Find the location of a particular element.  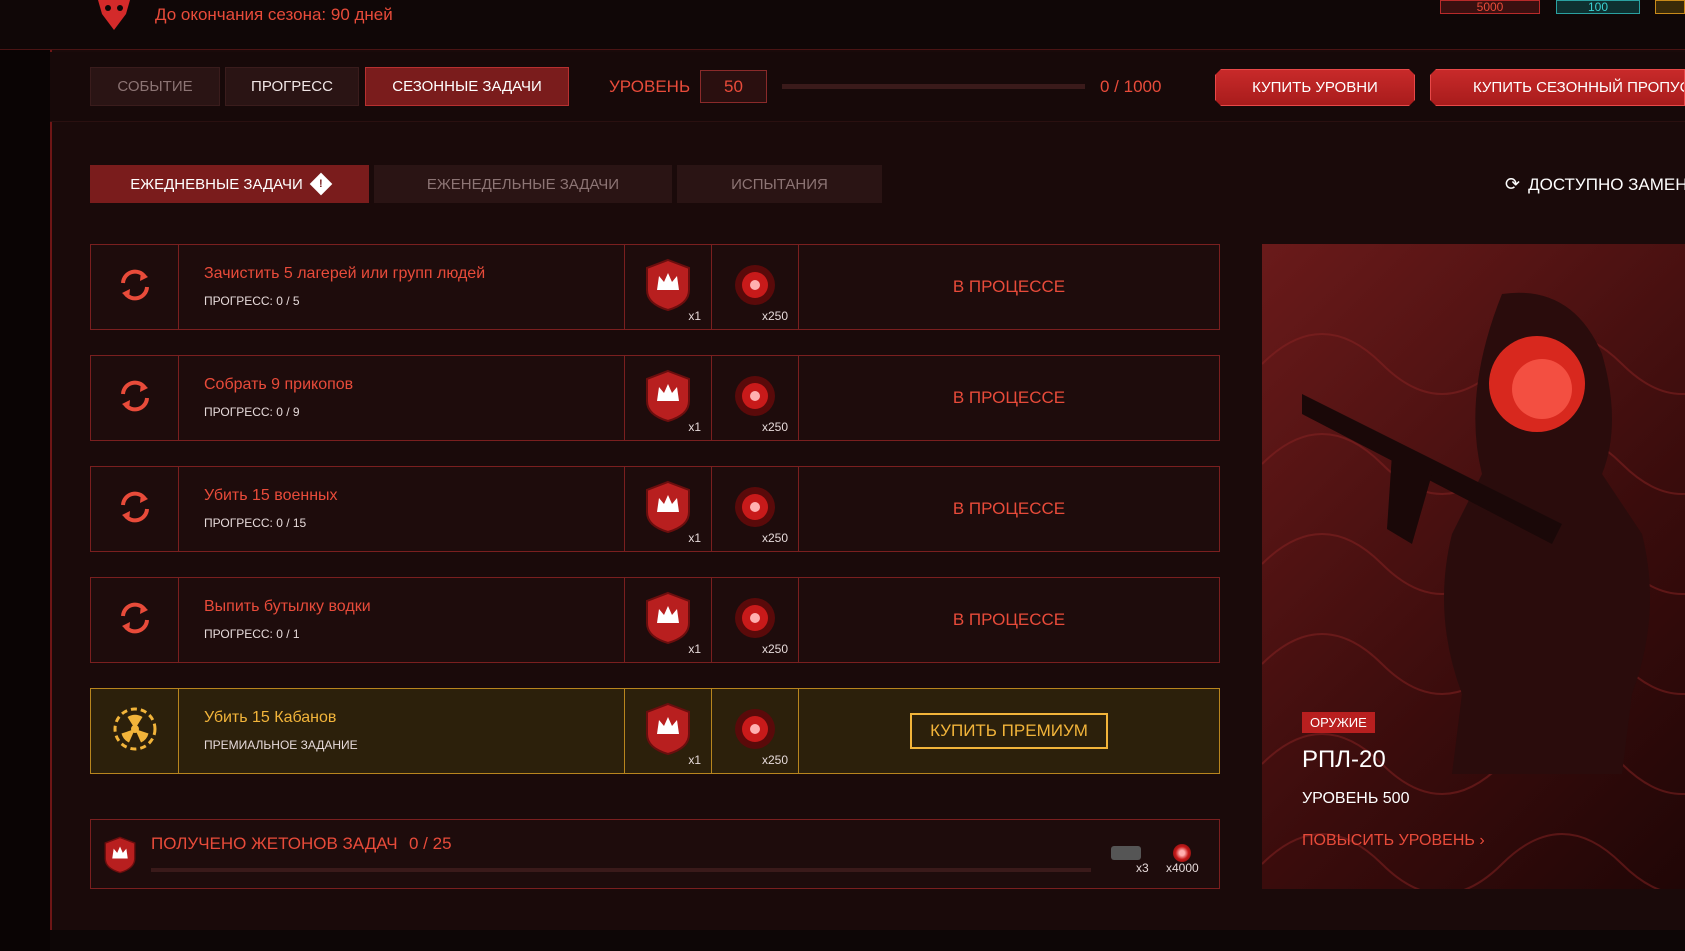

premium-task-title: Убить 15 Кабанов is located at coordinates (270, 717).